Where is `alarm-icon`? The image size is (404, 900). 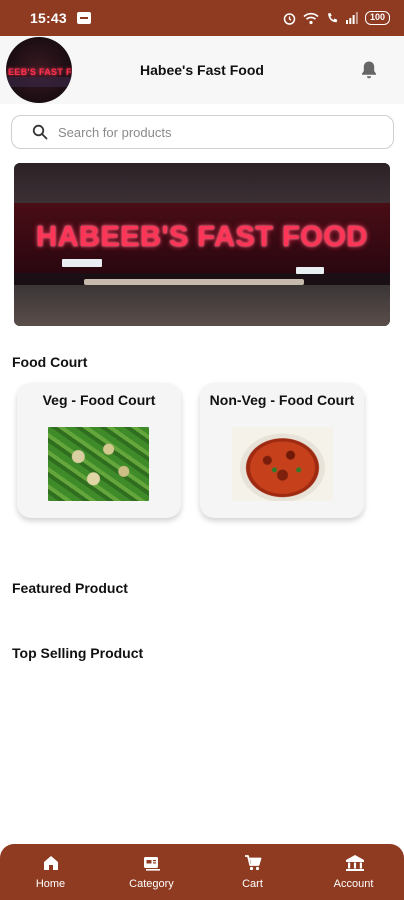
alarm-icon is located at coordinates (289, 18).